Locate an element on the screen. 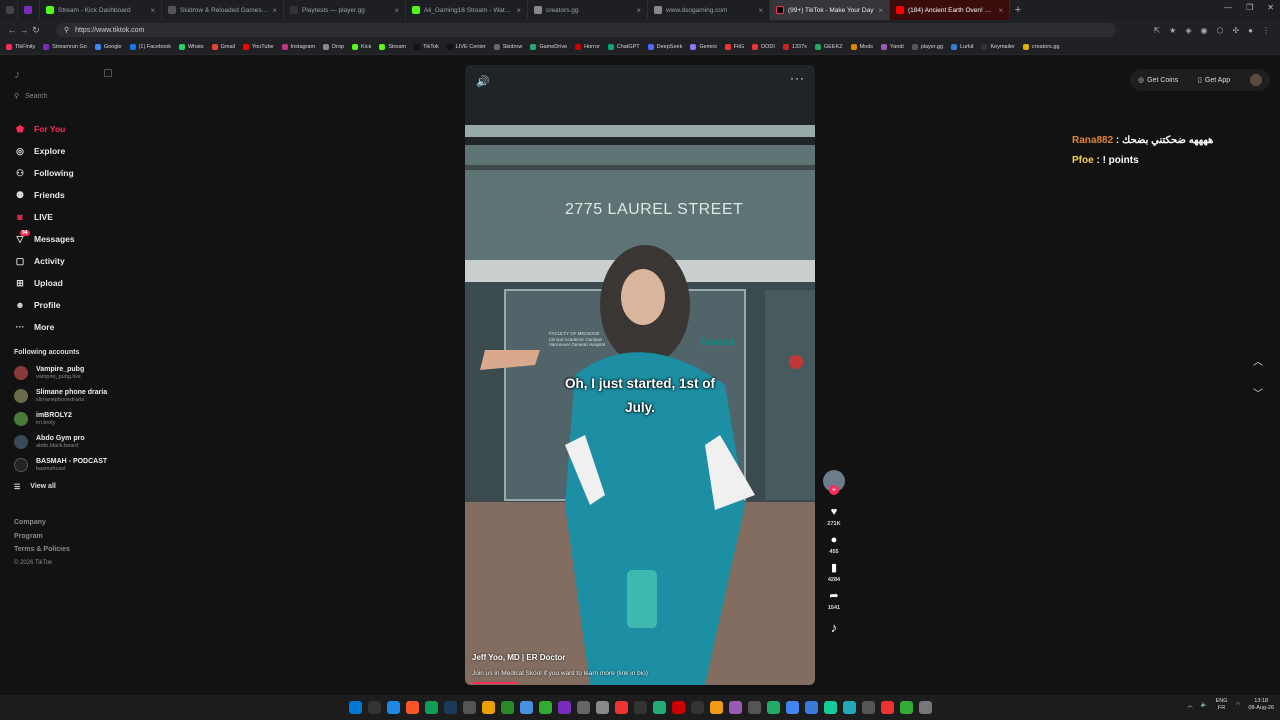  share-button: ➦ 1541 is located at coordinates (834, 602).